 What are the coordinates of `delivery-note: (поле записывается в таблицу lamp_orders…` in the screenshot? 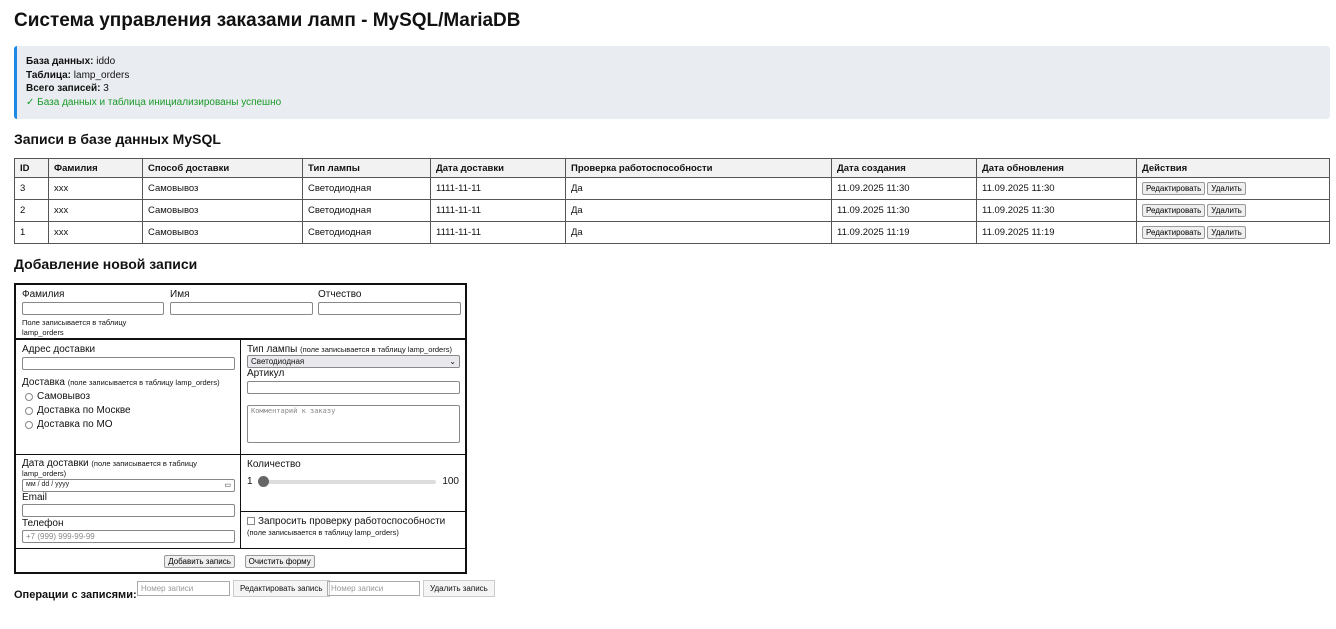 It's located at (143, 382).